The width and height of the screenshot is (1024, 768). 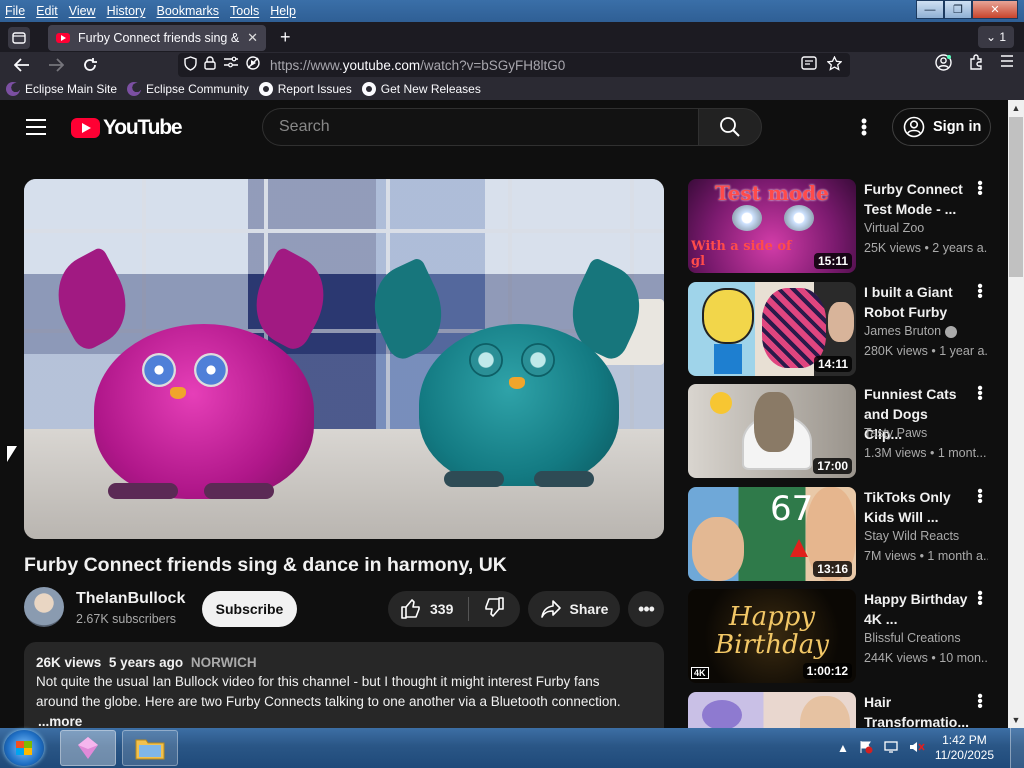 I want to click on maximize-button: ❐, so click(x=958, y=9).